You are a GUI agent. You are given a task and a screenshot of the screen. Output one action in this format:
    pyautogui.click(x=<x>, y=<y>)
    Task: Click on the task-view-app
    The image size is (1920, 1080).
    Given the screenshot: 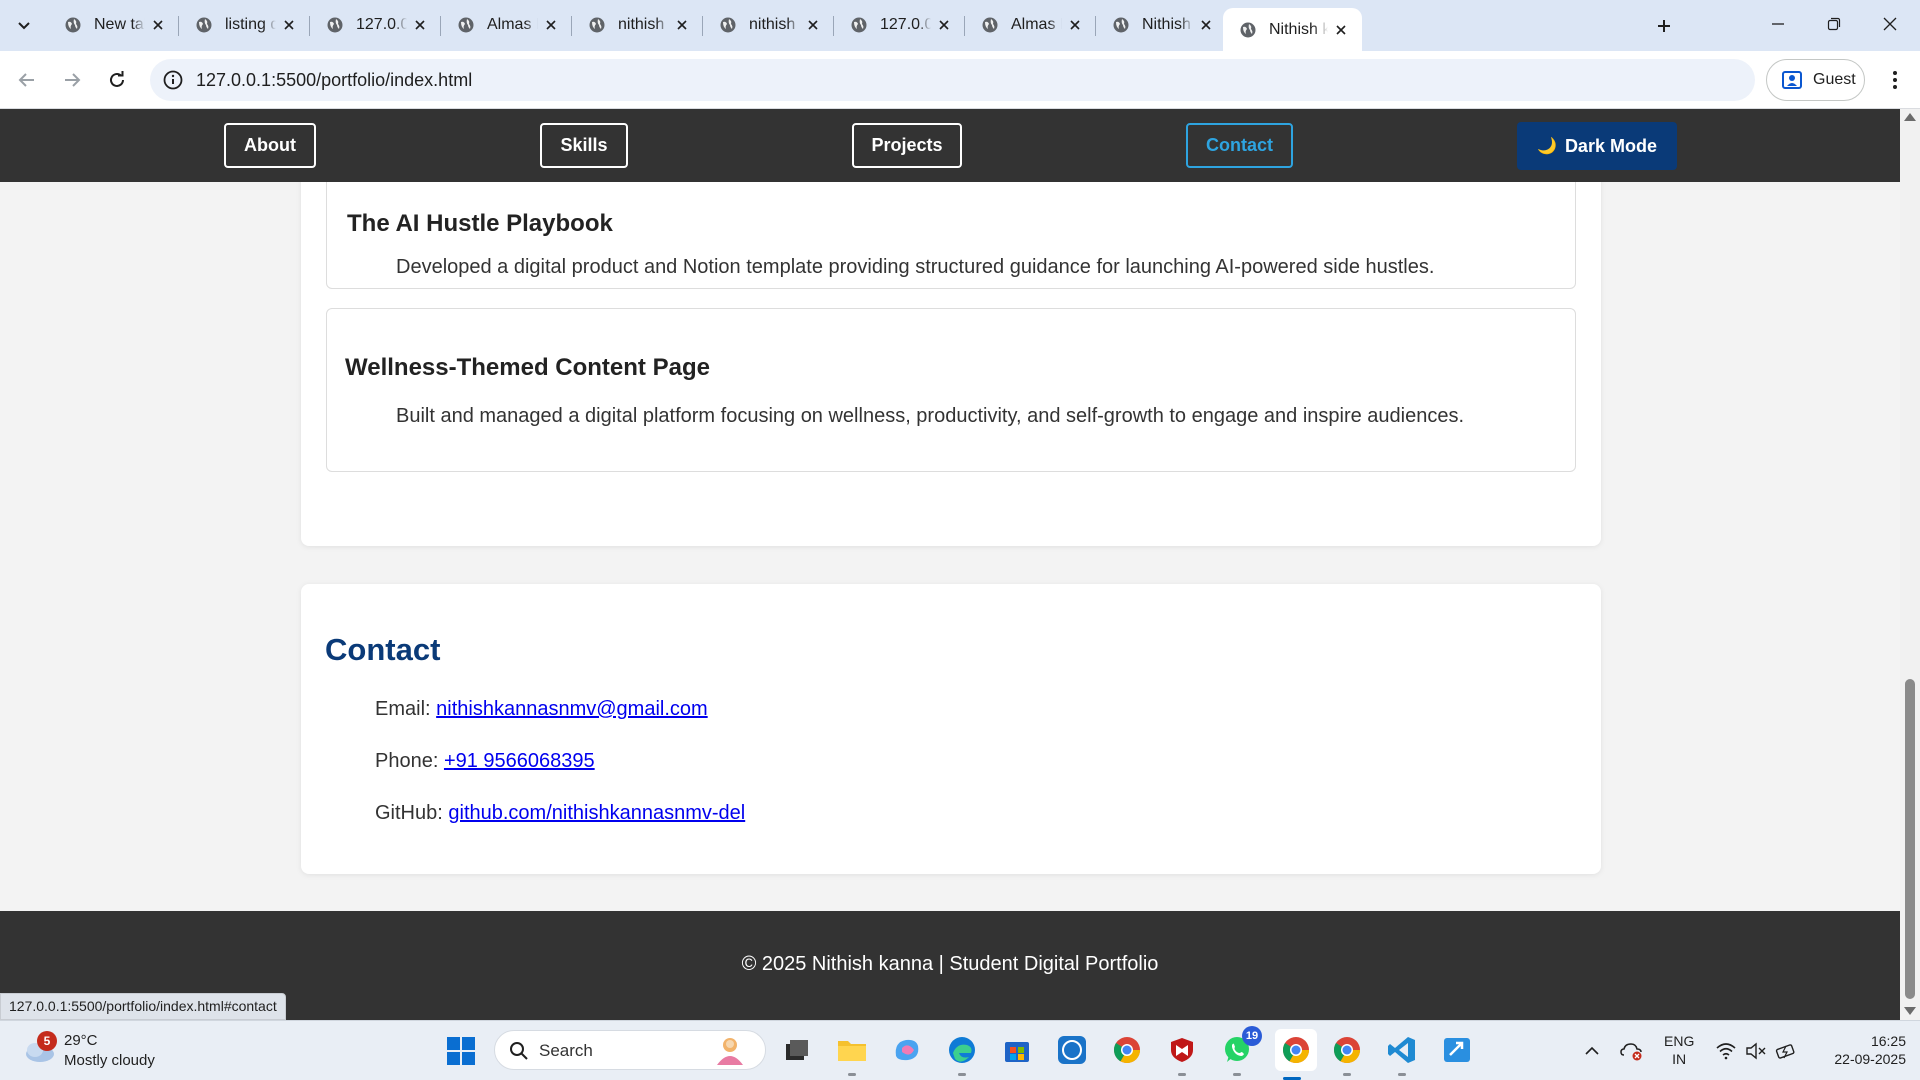 What is the action you would take?
    pyautogui.click(x=797, y=1050)
    